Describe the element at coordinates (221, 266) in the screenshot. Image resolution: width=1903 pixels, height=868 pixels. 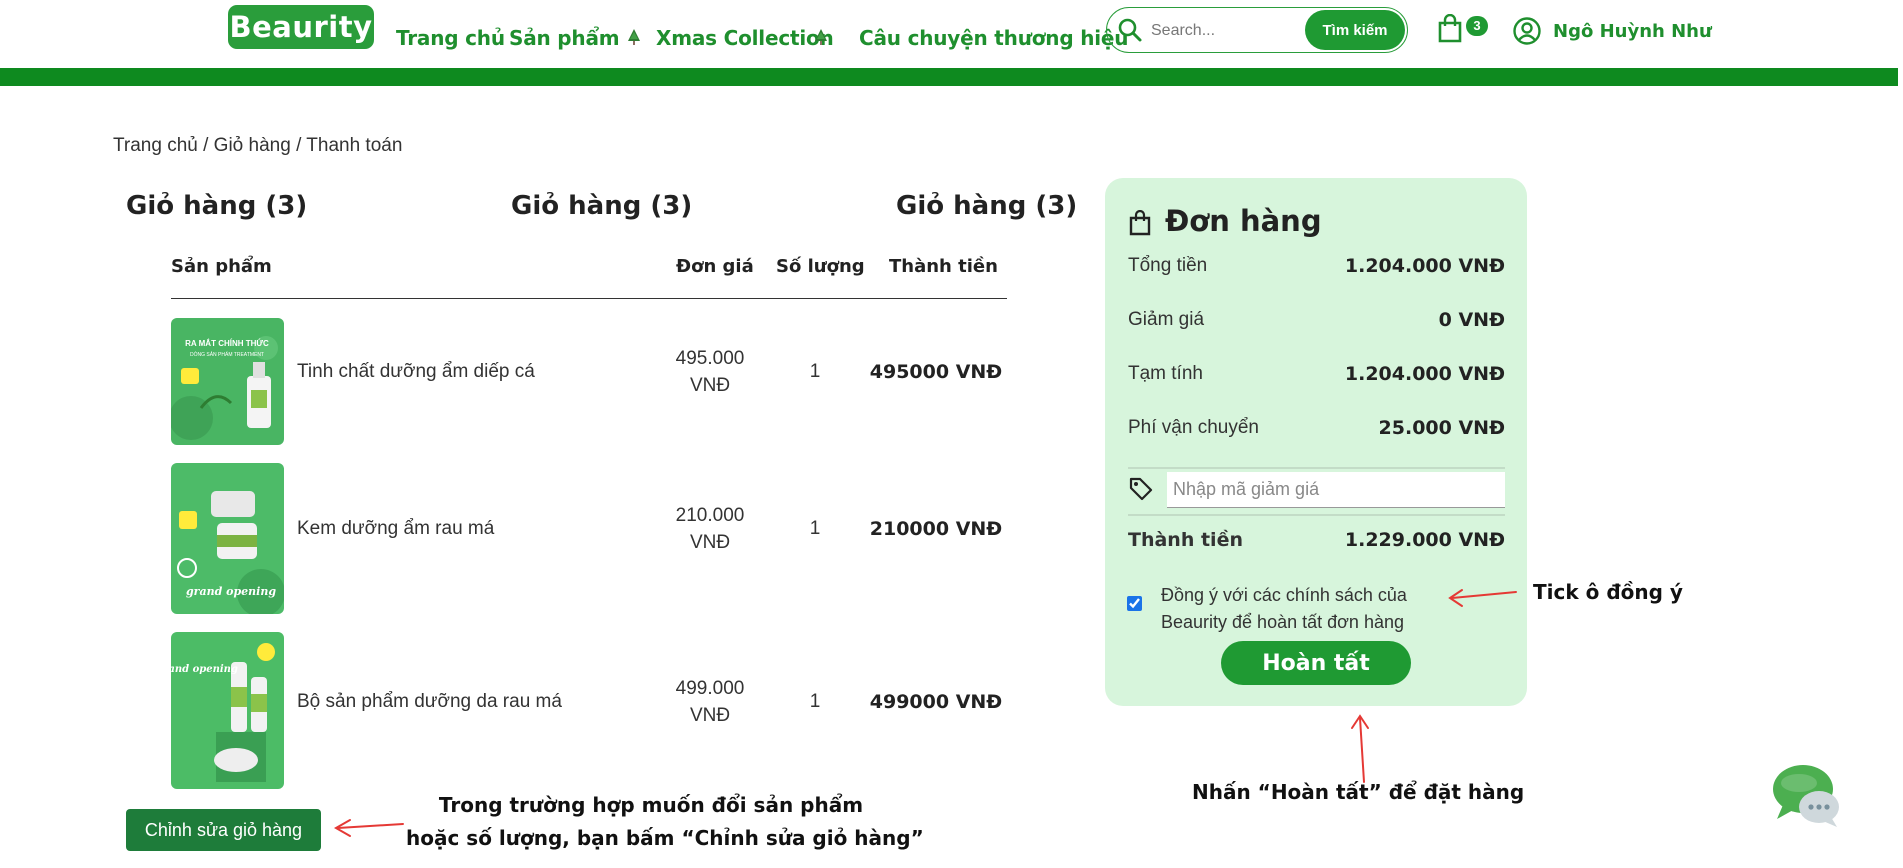
I see `column-header-product: Sản phẩm` at that location.